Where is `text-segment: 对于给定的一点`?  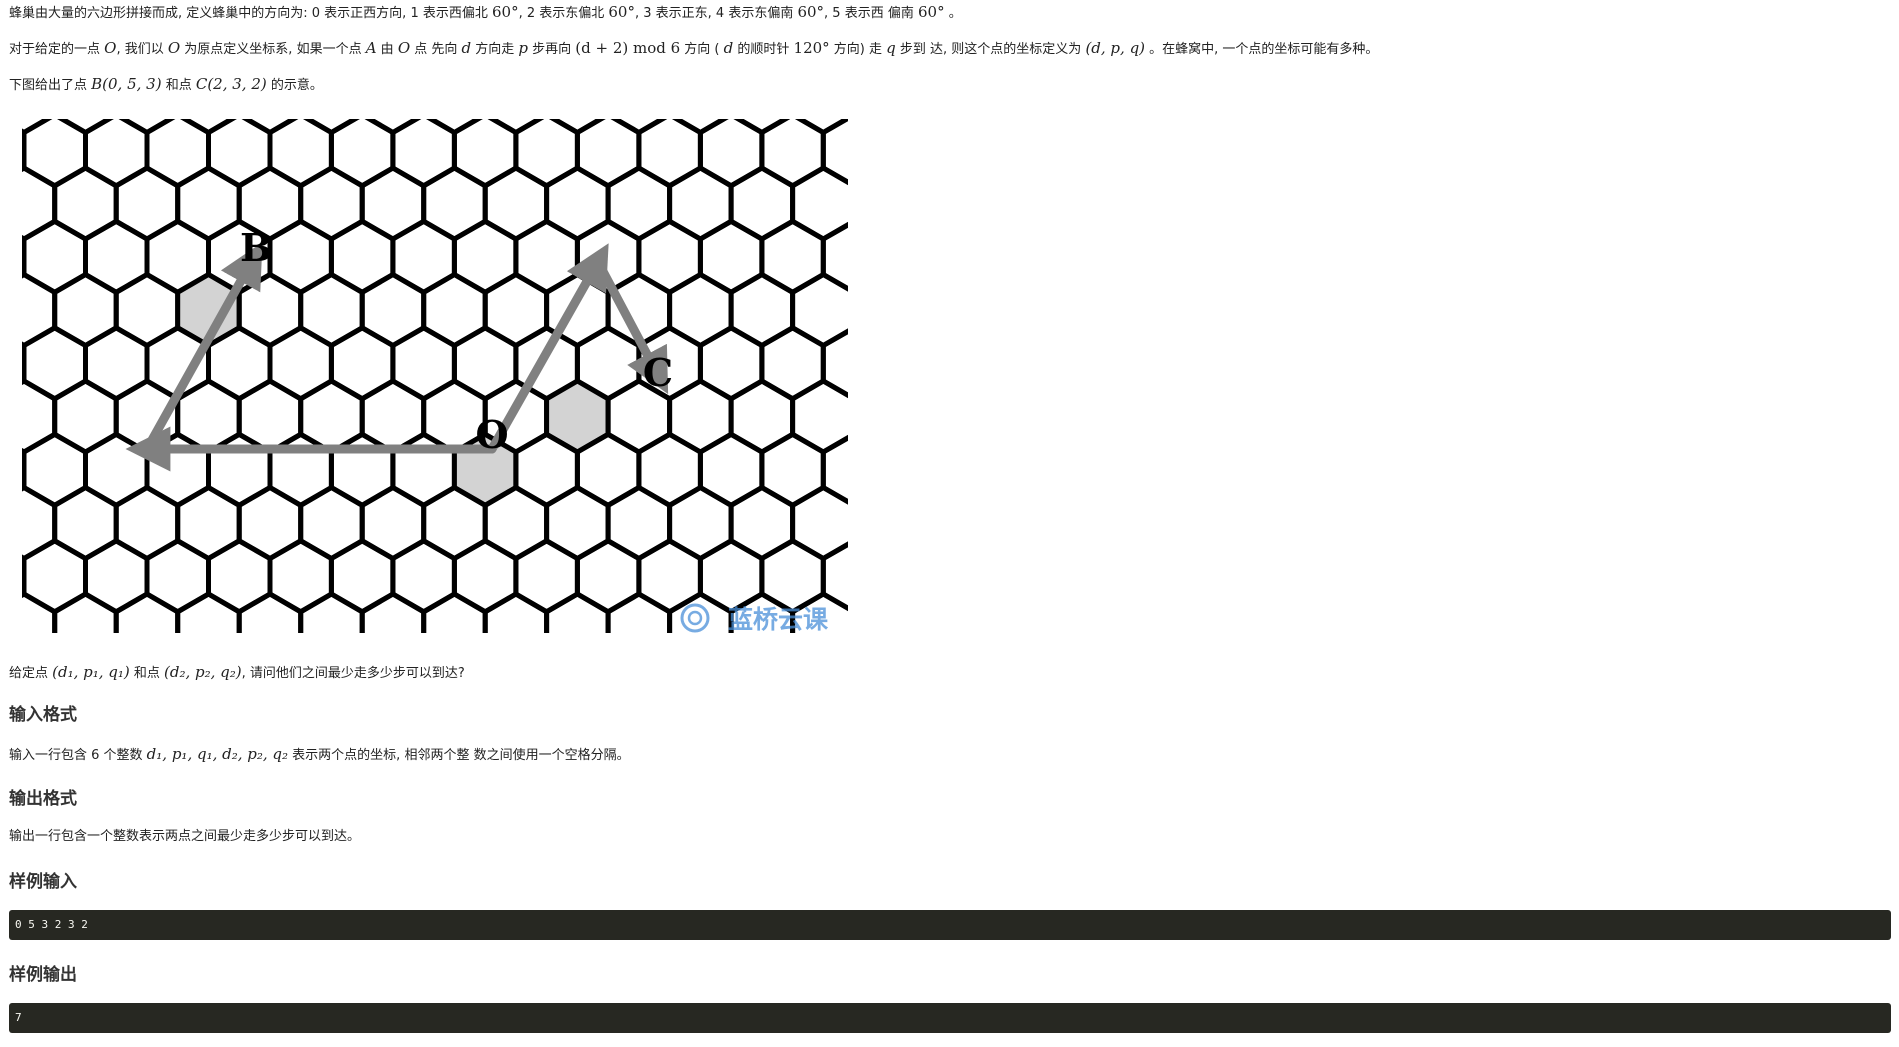
text-segment: 对于给定的一点 is located at coordinates (57, 49).